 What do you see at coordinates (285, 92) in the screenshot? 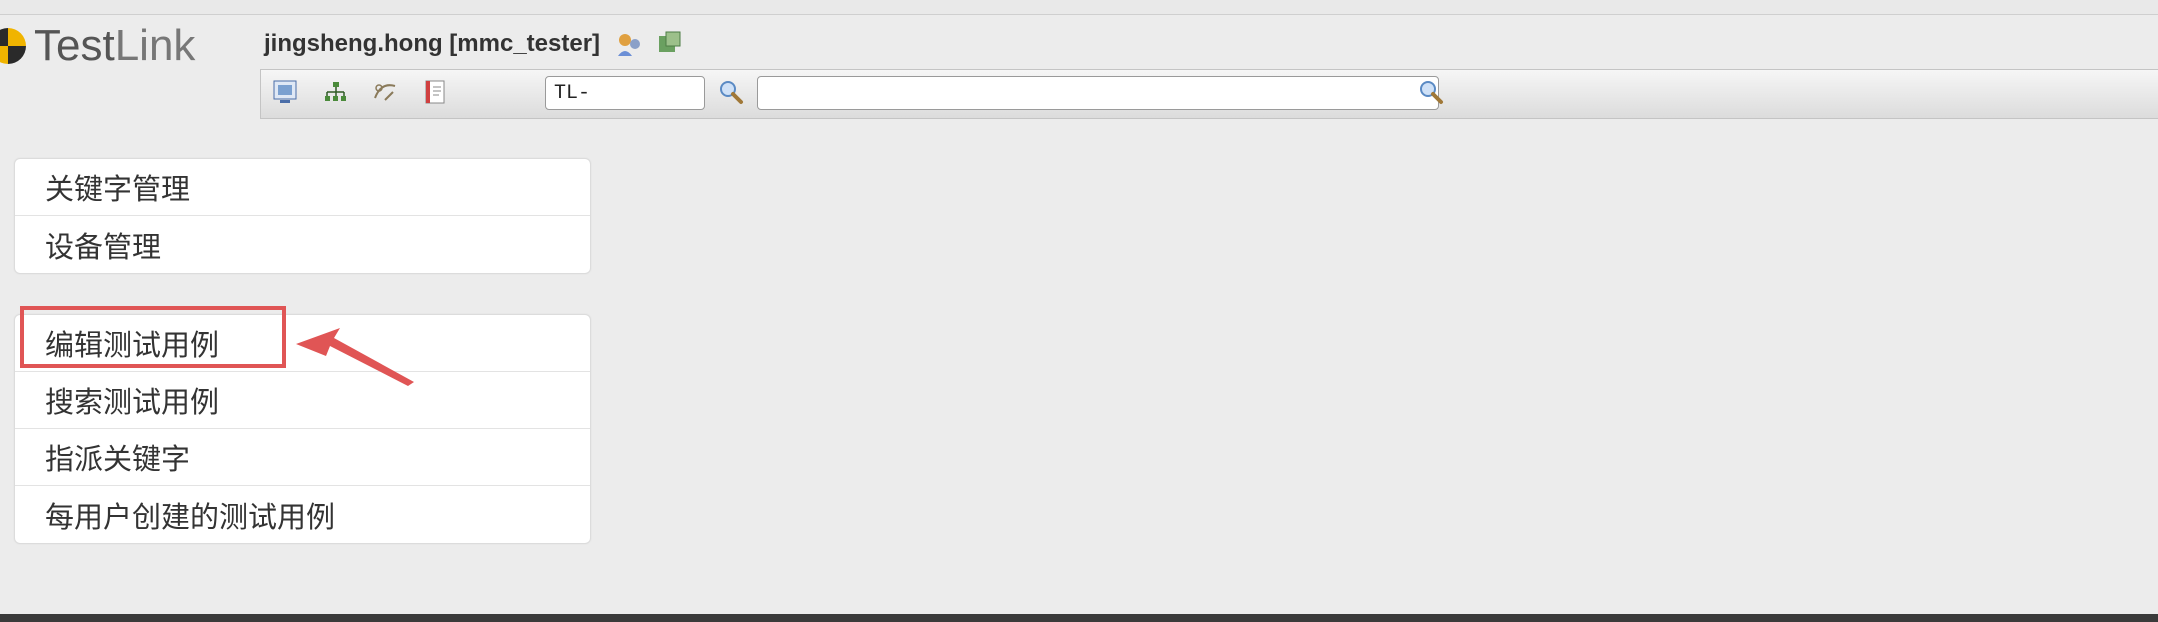
I see `desktop-icon` at bounding box center [285, 92].